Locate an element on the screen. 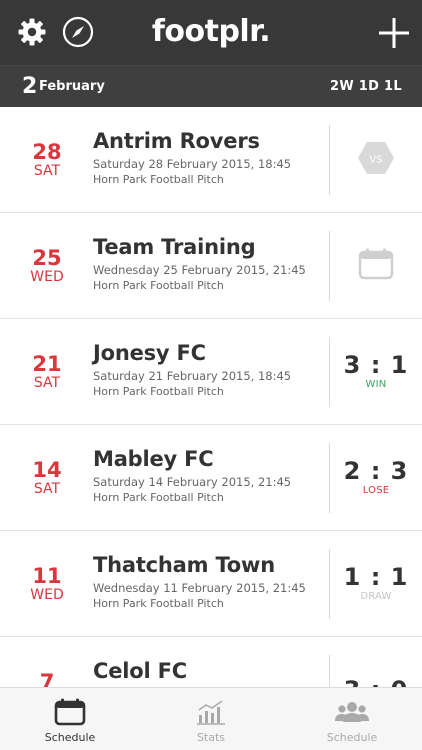 This screenshot has width=422, height=750. event-date: 28 SAT is located at coordinates (47, 160).